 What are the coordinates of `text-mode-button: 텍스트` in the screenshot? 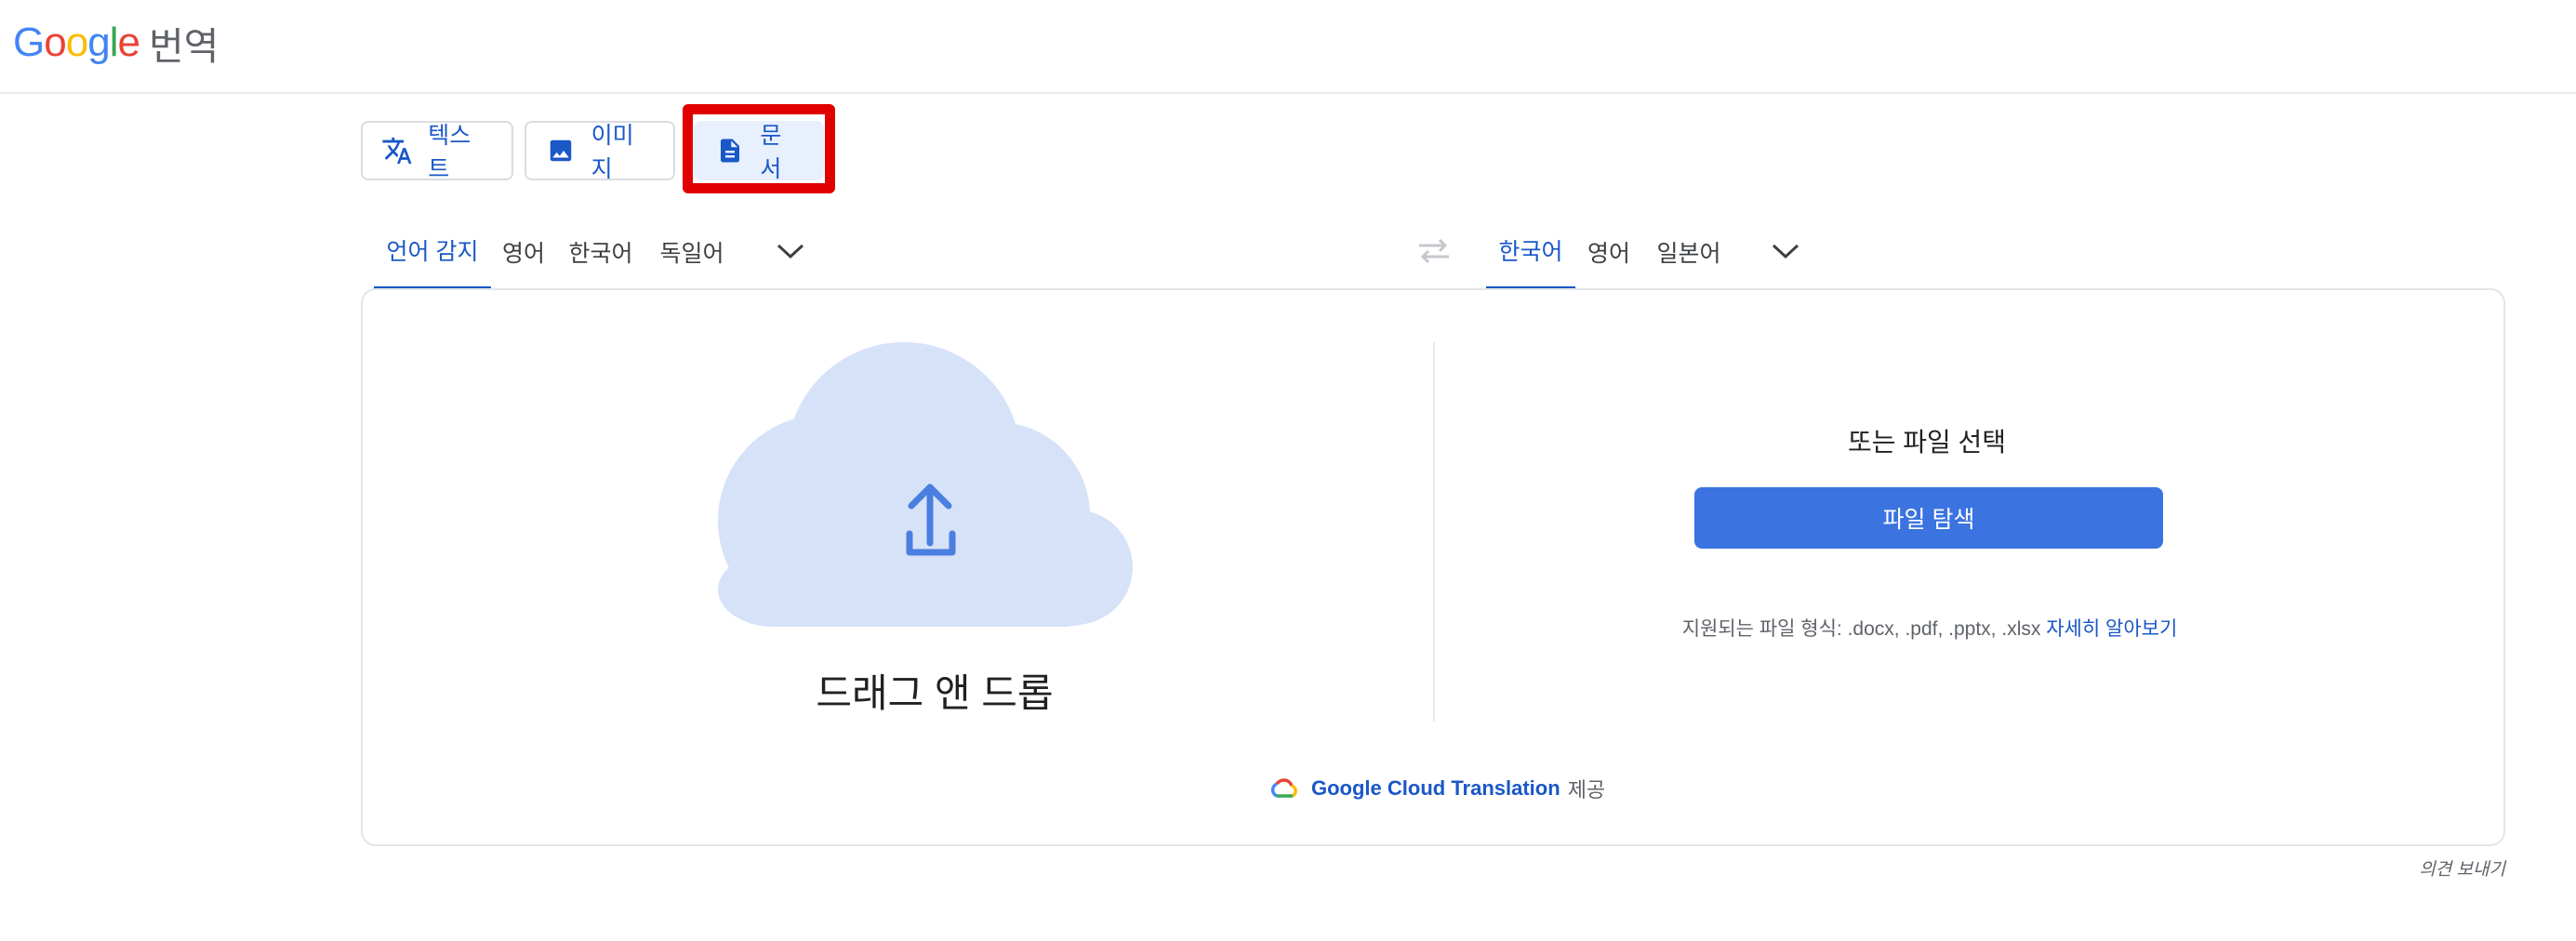 It's located at (437, 151).